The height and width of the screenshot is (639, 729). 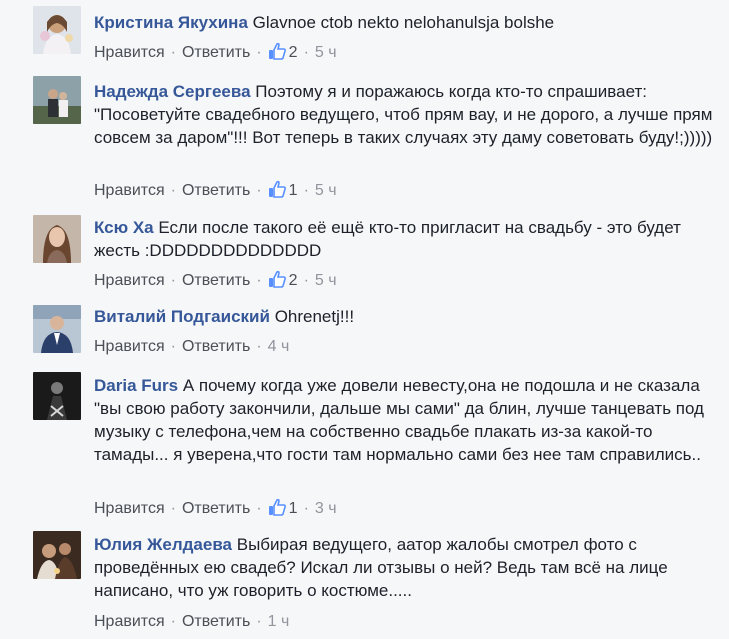 What do you see at coordinates (279, 621) in the screenshot?
I see `timestamp: 1 ч` at bounding box center [279, 621].